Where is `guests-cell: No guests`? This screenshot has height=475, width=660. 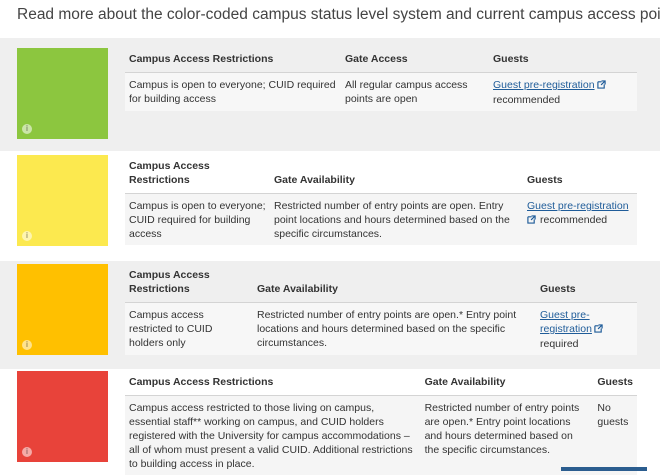
guests-cell: No guests is located at coordinates (615, 435).